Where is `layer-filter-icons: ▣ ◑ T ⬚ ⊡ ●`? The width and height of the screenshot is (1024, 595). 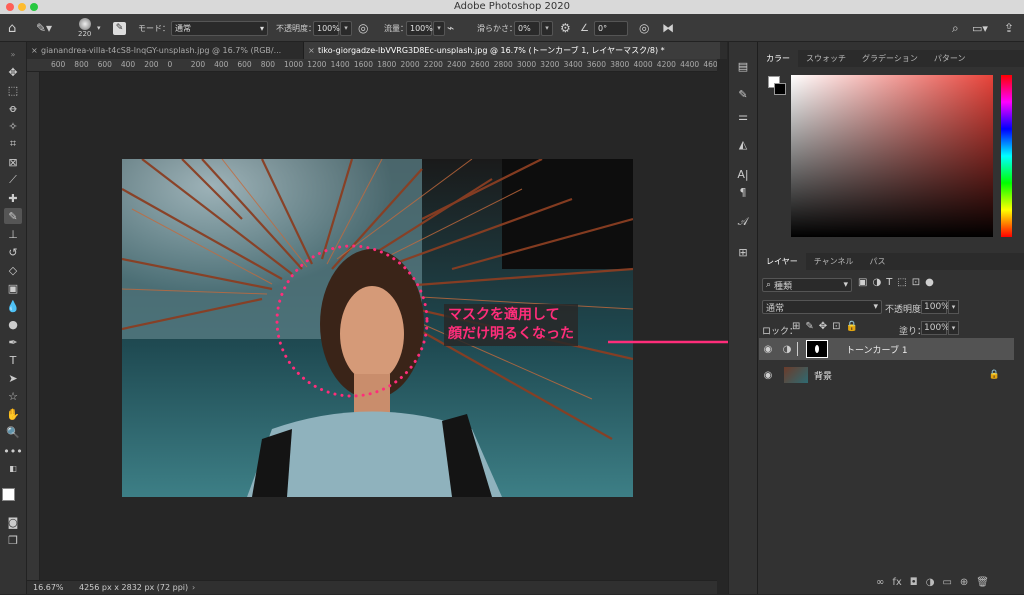
layer-filter-icons: ▣ ◑ T ⬚ ⊡ ● is located at coordinates (896, 282).